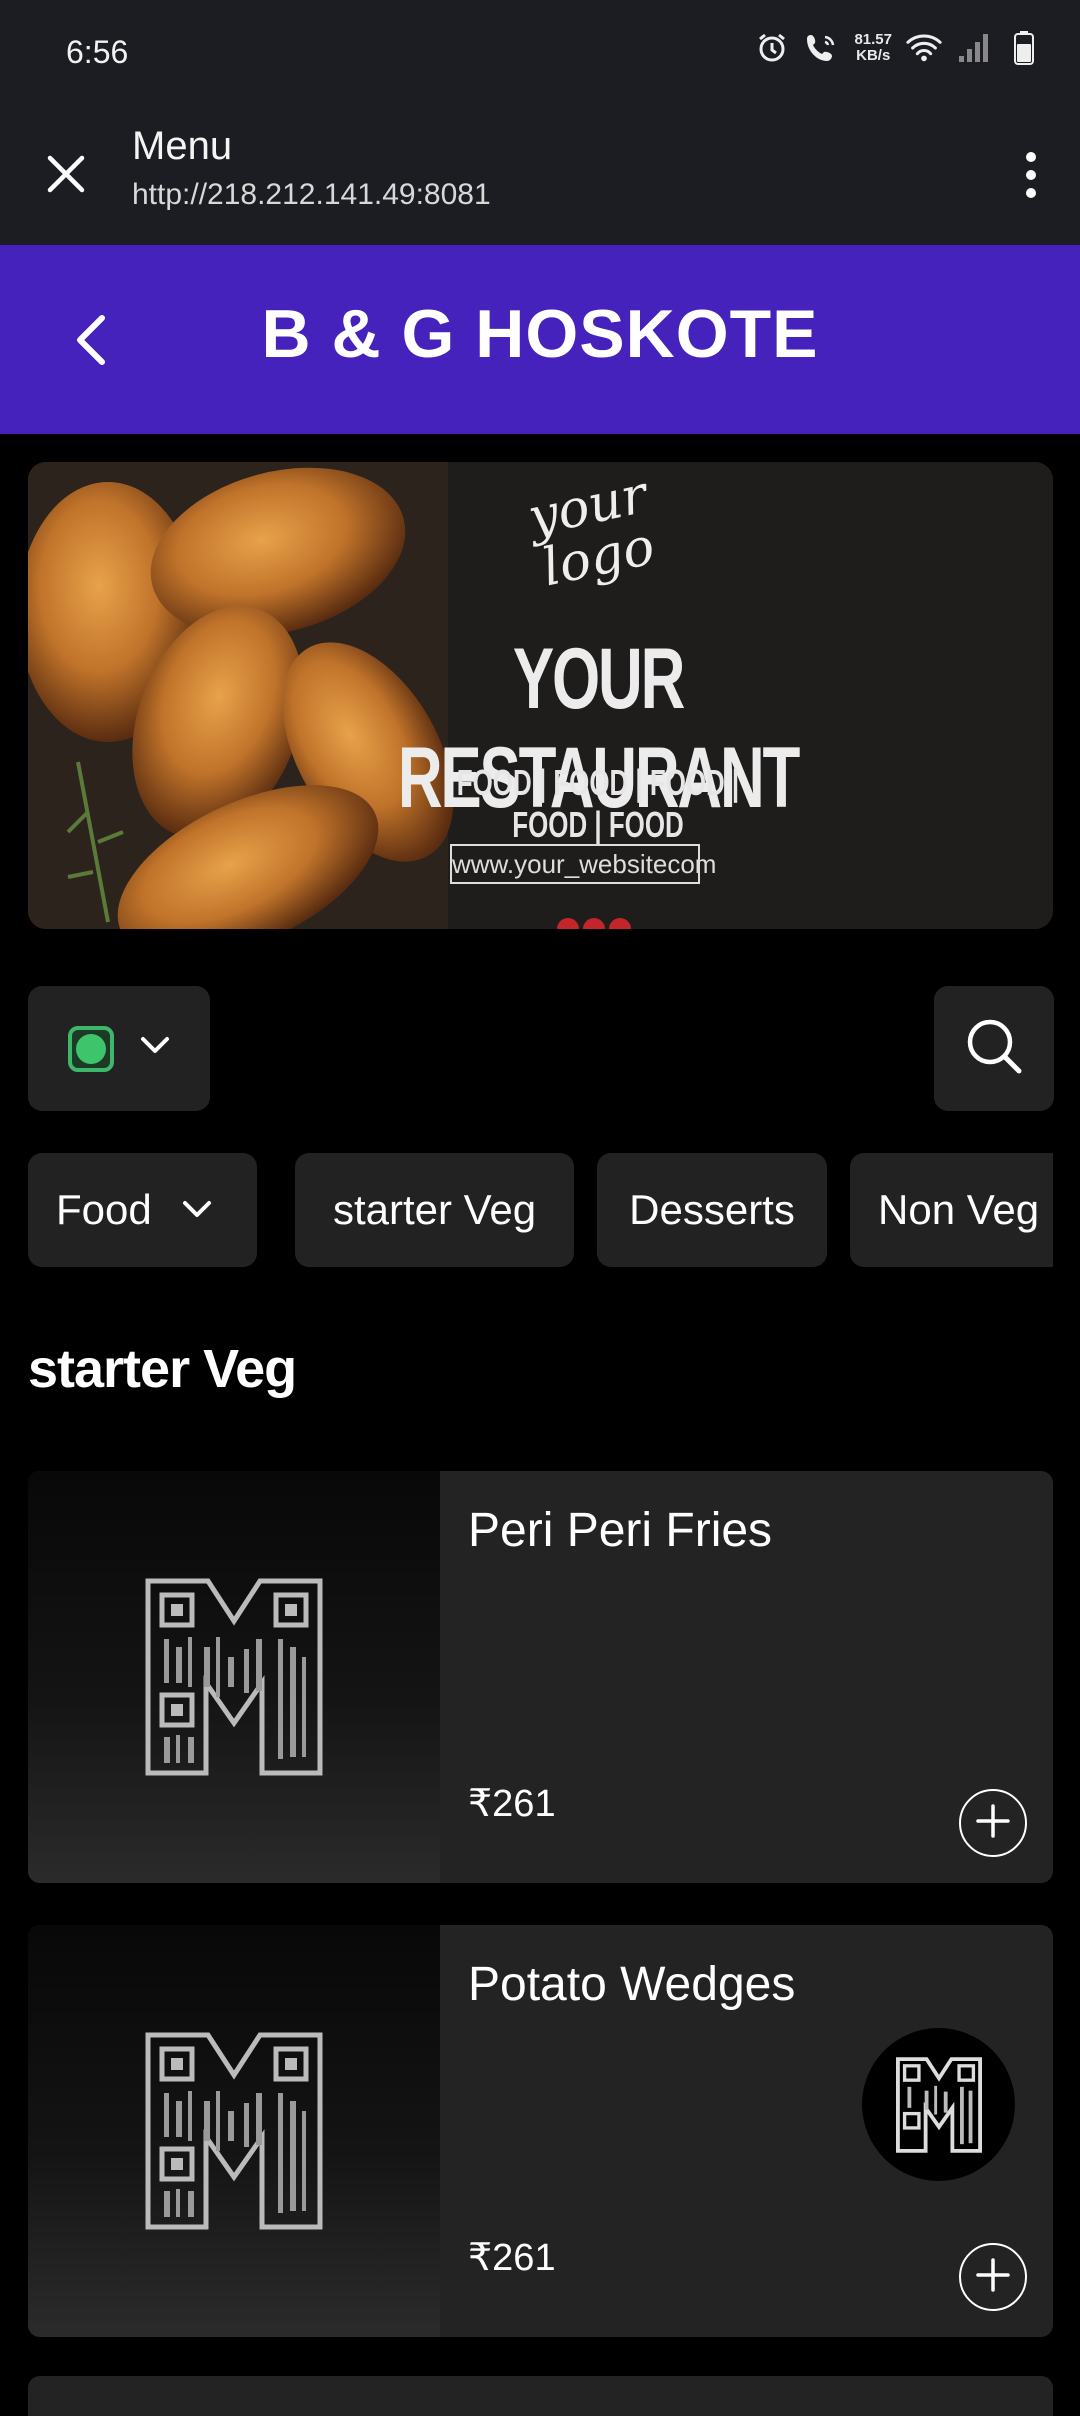 The width and height of the screenshot is (1080, 2416). I want to click on alarm-icon, so click(772, 48).